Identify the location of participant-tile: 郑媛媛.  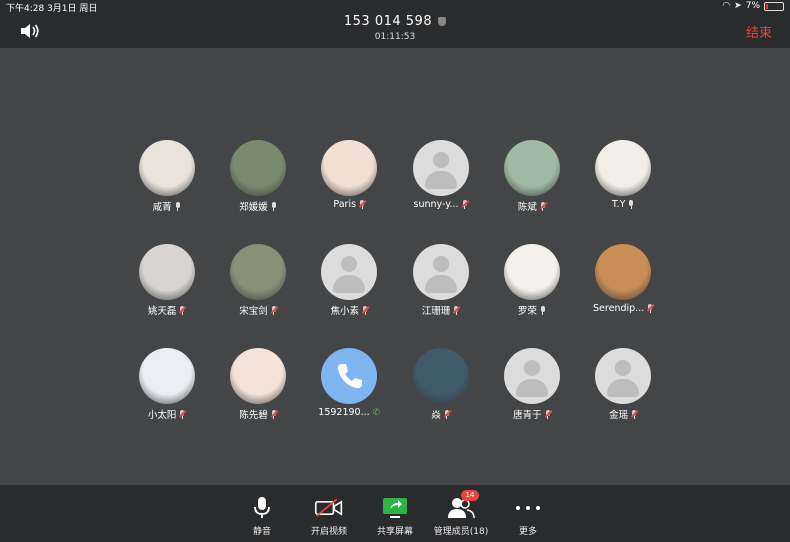
(257, 176).